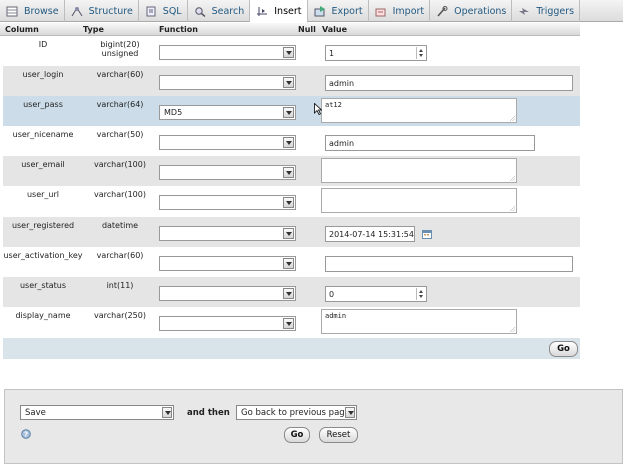 The image size is (623, 466). What do you see at coordinates (442, 11) in the screenshot?
I see `operations-icon` at bounding box center [442, 11].